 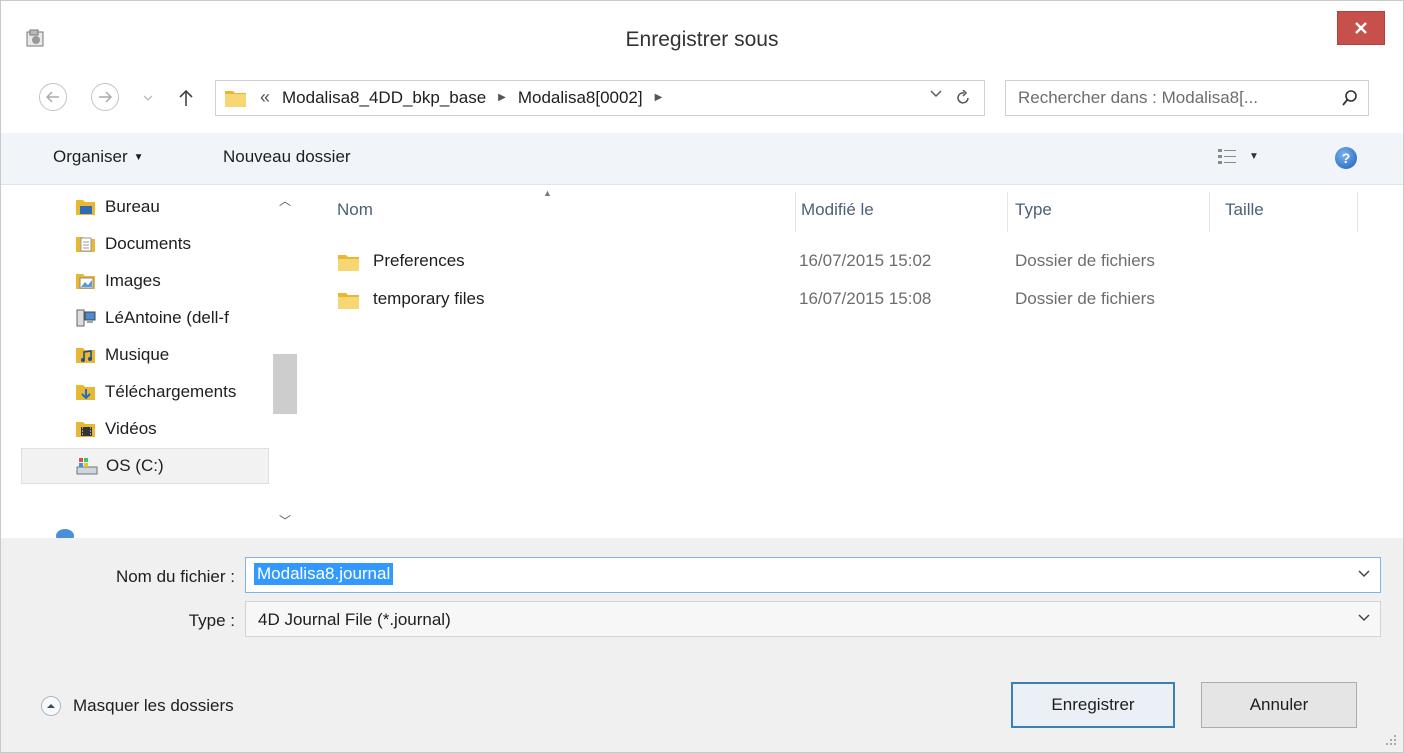 I want to click on sidebar-item-label: LéAntoine (dell-f, so click(x=167, y=317).